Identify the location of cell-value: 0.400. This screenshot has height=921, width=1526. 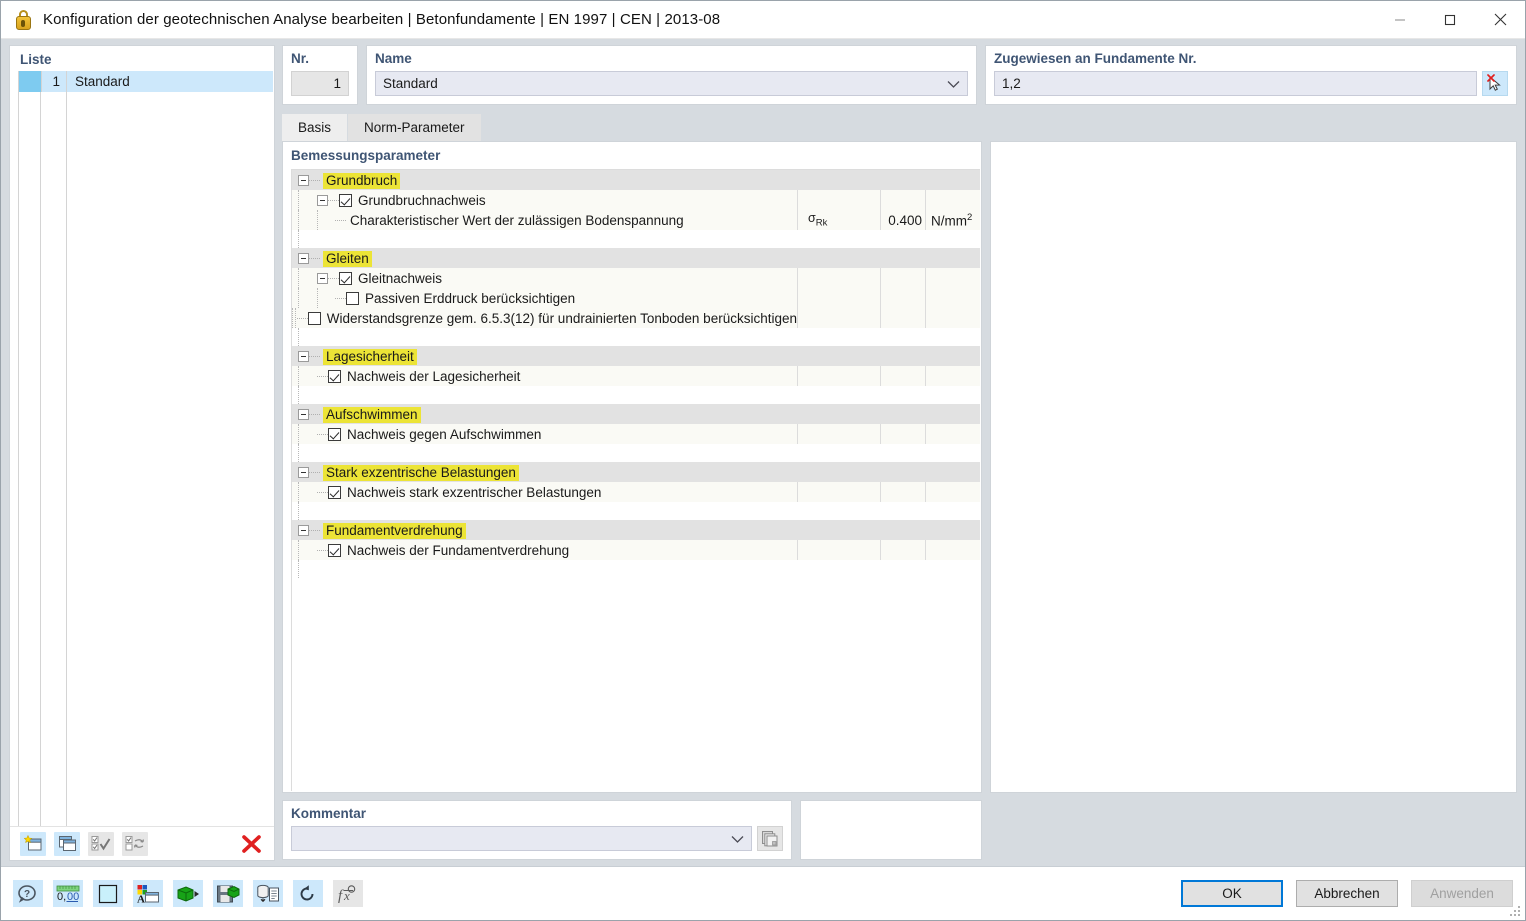
(902, 220).